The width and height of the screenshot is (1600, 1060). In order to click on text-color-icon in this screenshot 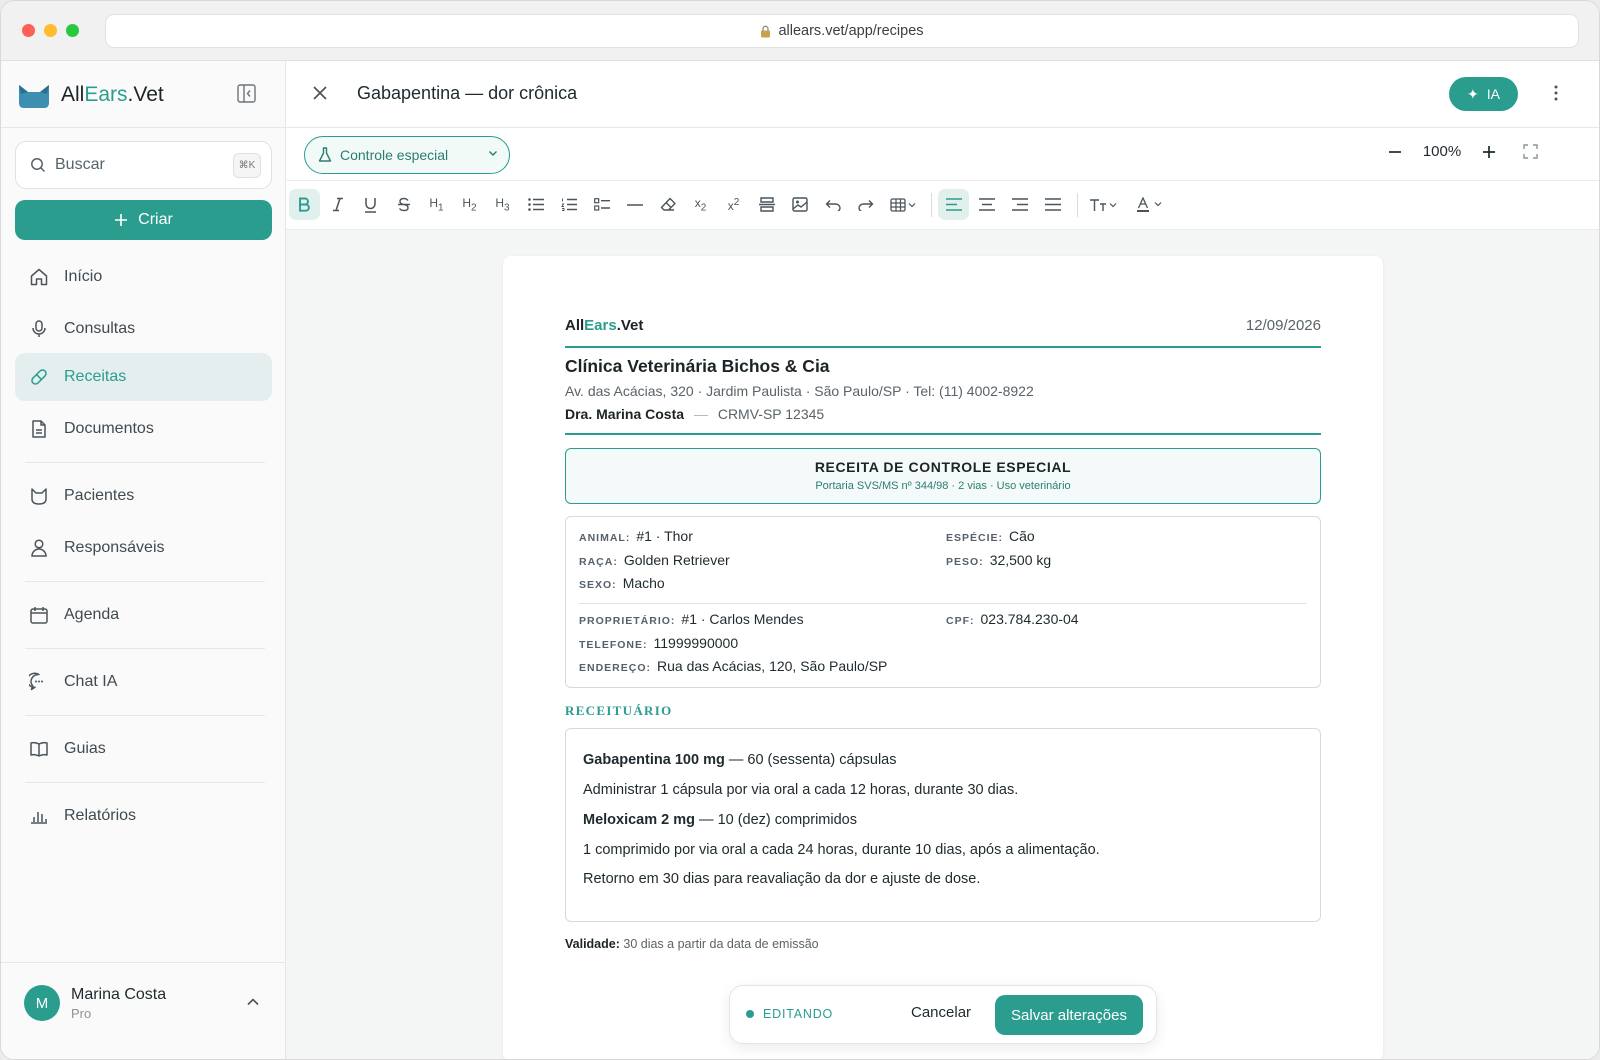, I will do `click(1149, 204)`.